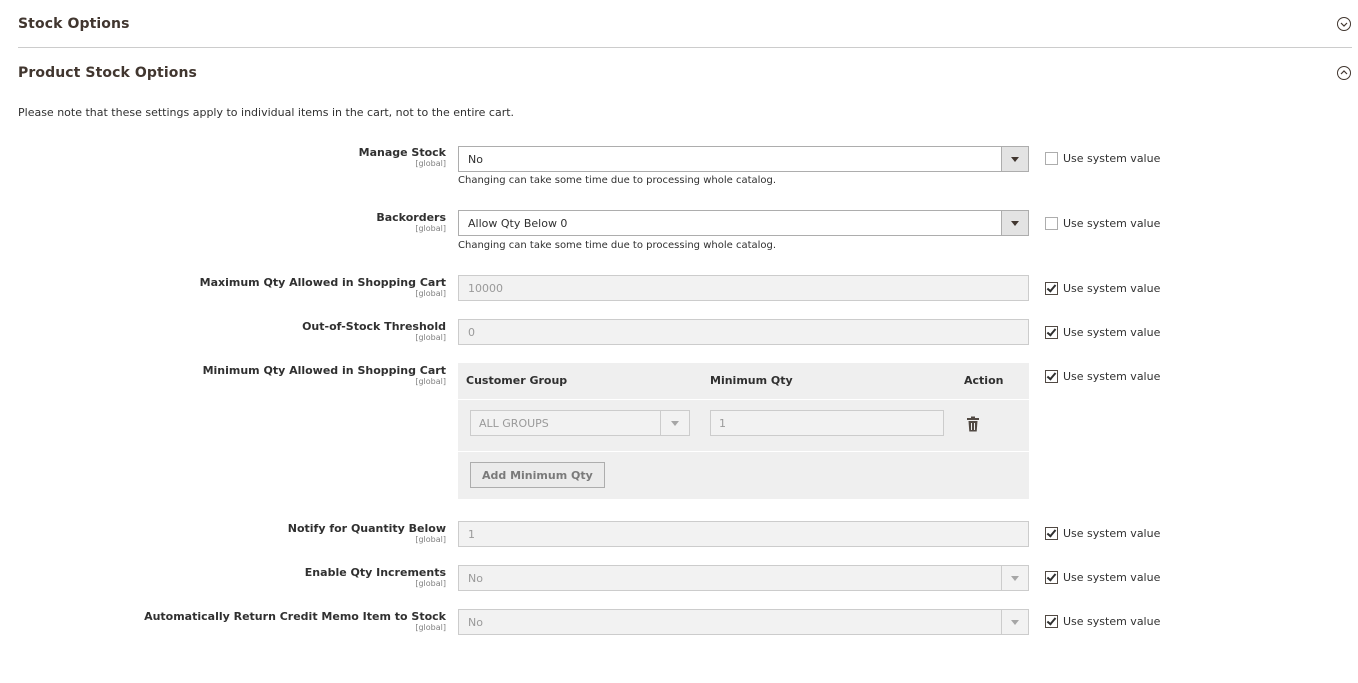  I want to click on backorders-use-system: Use system value, so click(1102, 223).